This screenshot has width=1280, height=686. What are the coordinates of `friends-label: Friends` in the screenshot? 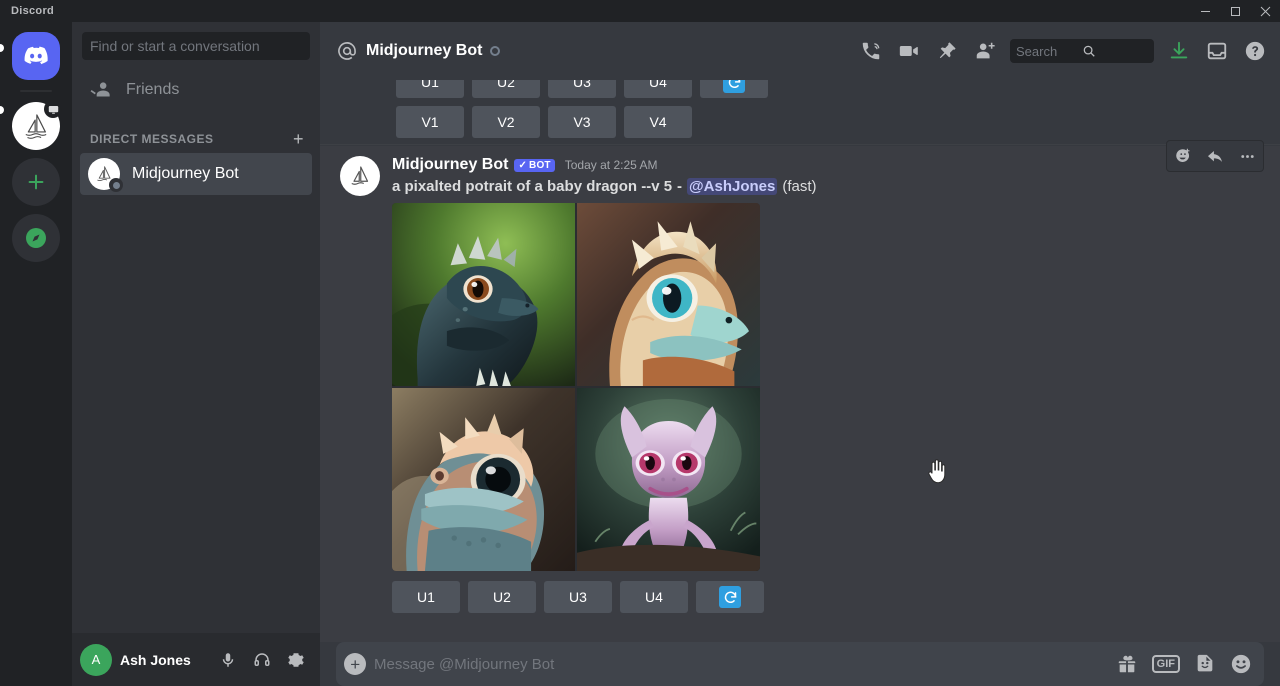 It's located at (153, 89).